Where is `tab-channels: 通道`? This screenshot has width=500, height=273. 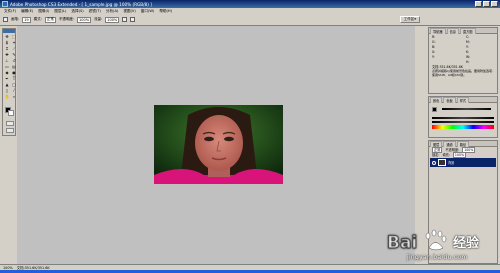 tab-channels: 通道 is located at coordinates (449, 143).